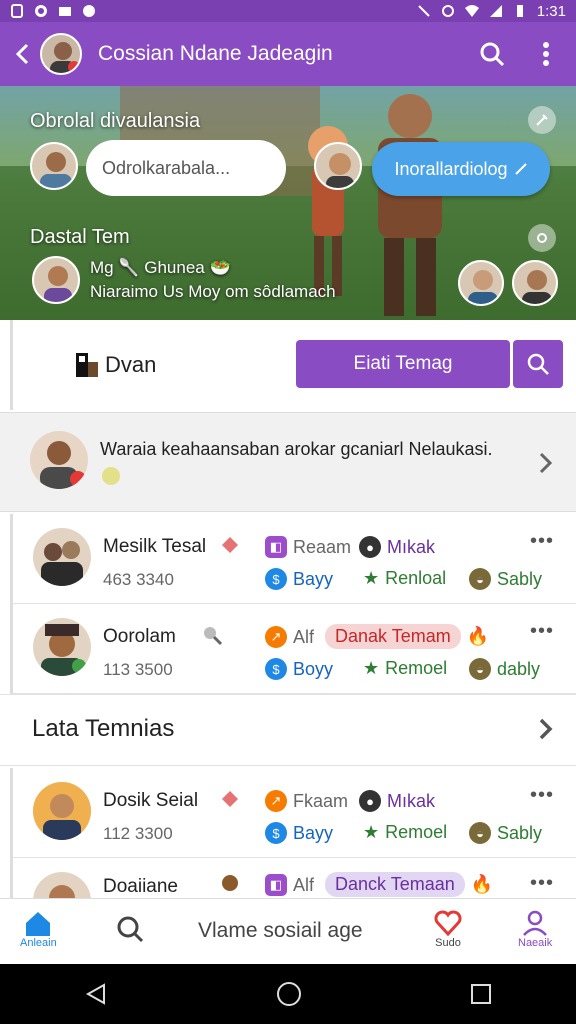  What do you see at coordinates (230, 799) in the screenshot?
I see `gift-icon` at bounding box center [230, 799].